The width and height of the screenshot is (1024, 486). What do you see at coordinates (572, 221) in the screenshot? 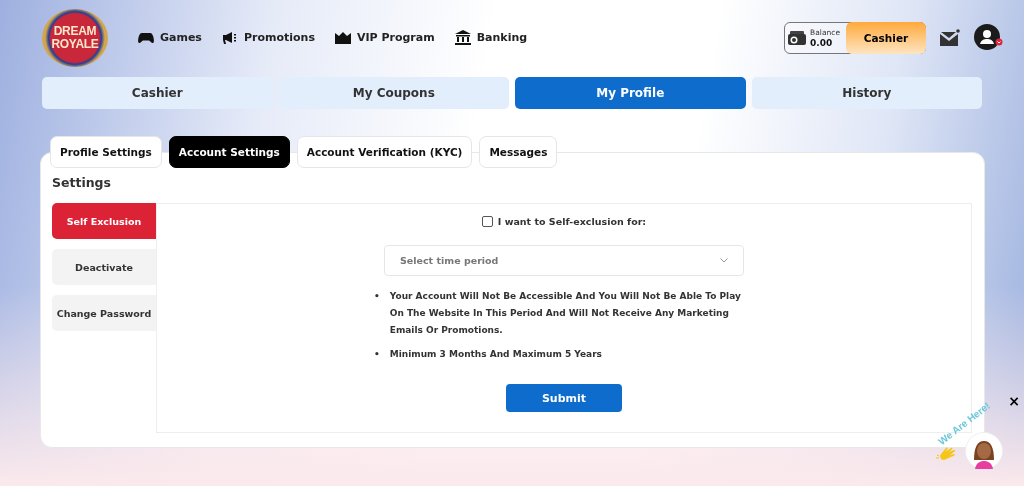
I see `checkbox-label: I want to Self-exclusion for:` at bounding box center [572, 221].